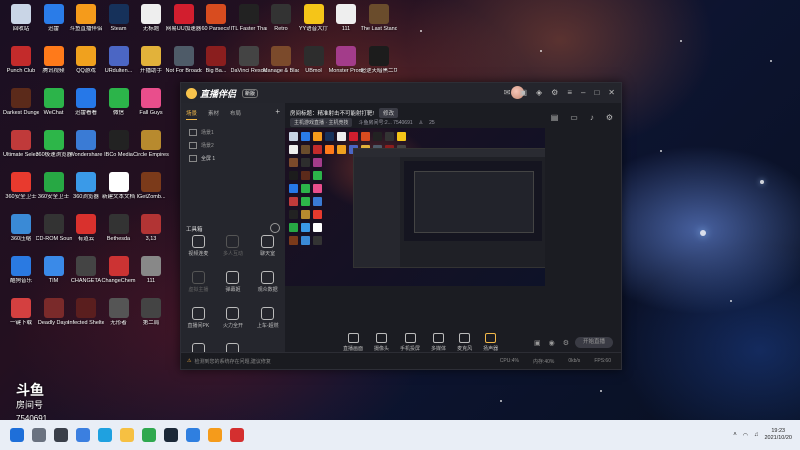 This screenshot has width=800, height=450. What do you see at coordinates (249, 24) in the screenshot?
I see `desktop-icon: ITL Faster Than Light` at bounding box center [249, 24].